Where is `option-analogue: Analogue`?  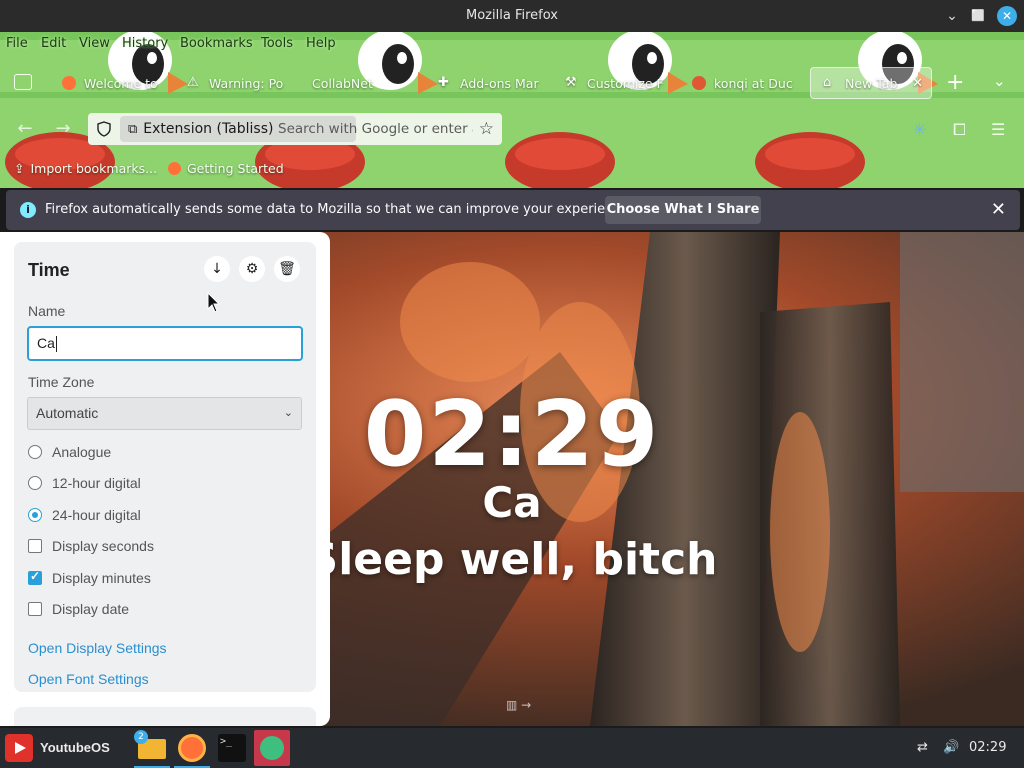
option-analogue: Analogue is located at coordinates (69, 452).